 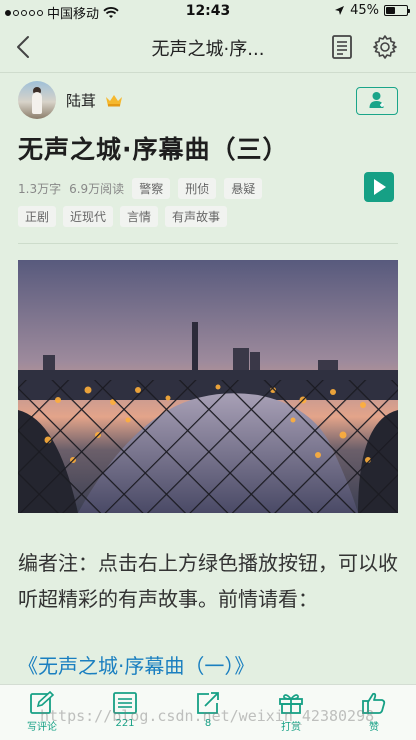 I want to click on share-button: 8, so click(x=208, y=710).